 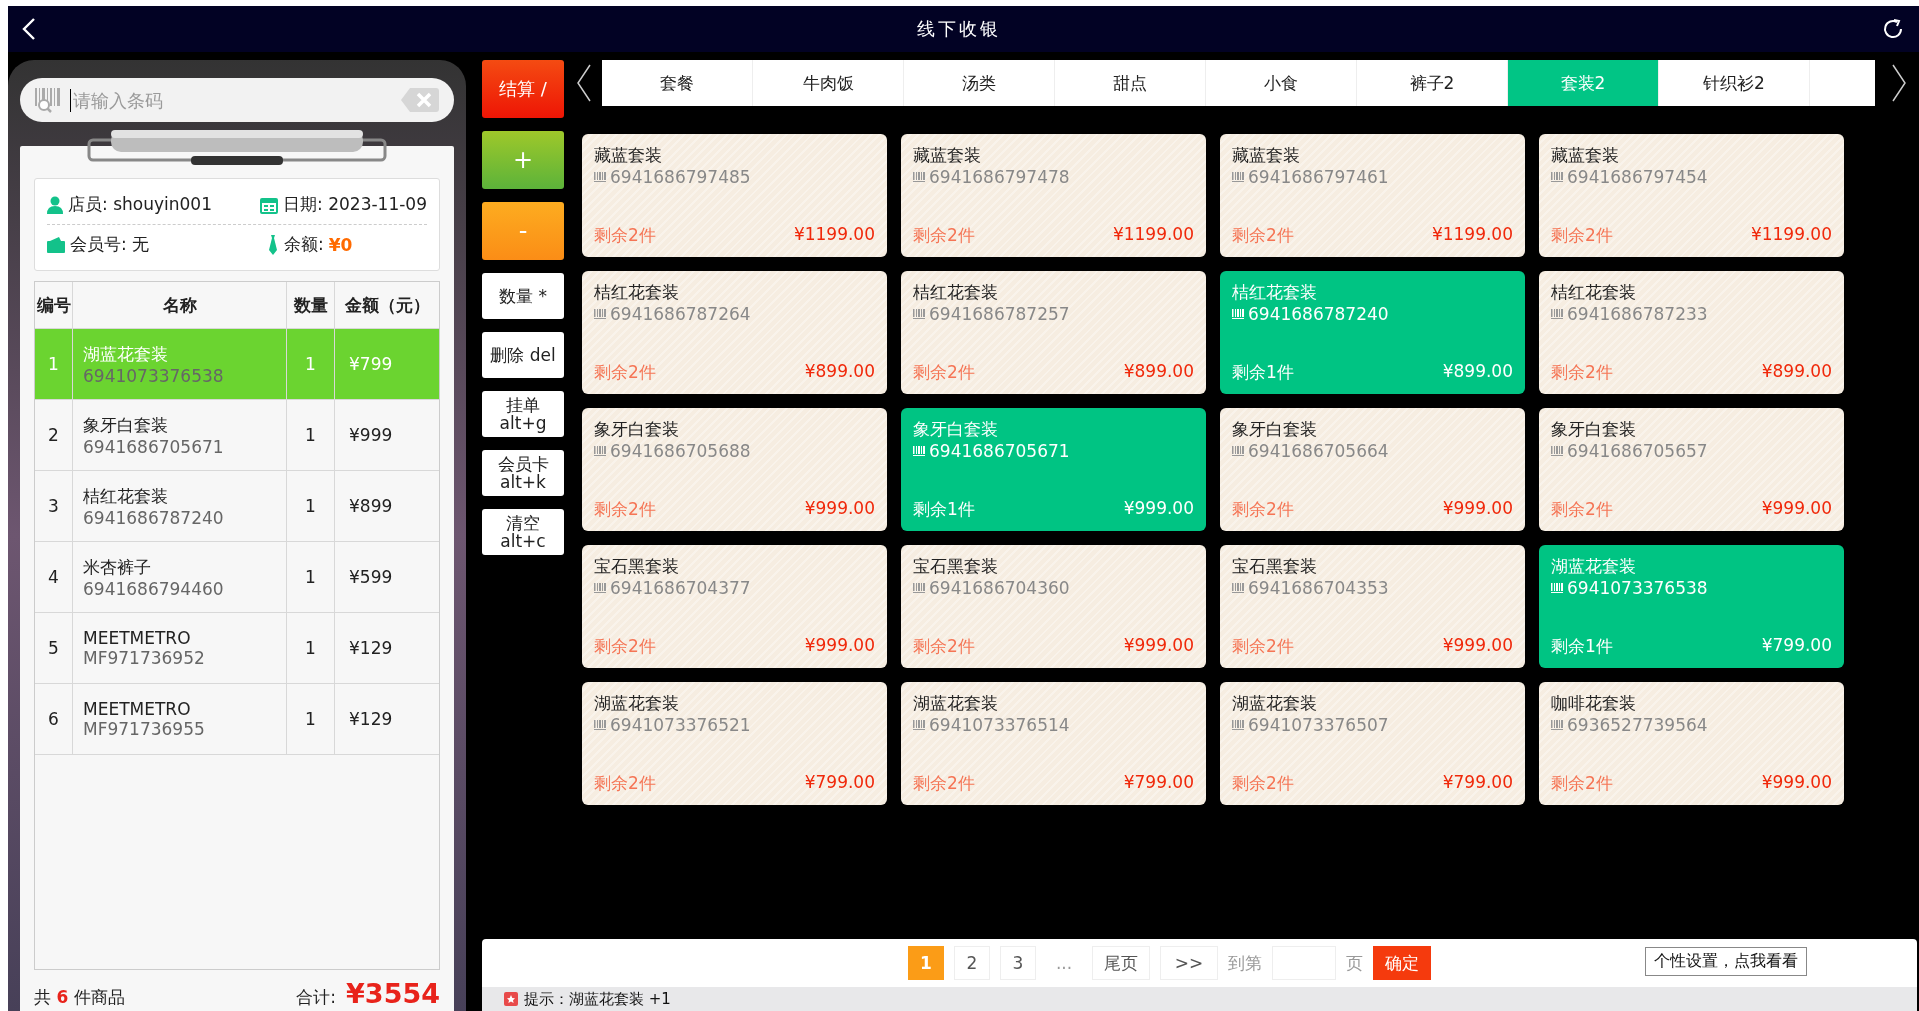 I want to click on action-button: 挂单 alt+g, so click(x=523, y=414).